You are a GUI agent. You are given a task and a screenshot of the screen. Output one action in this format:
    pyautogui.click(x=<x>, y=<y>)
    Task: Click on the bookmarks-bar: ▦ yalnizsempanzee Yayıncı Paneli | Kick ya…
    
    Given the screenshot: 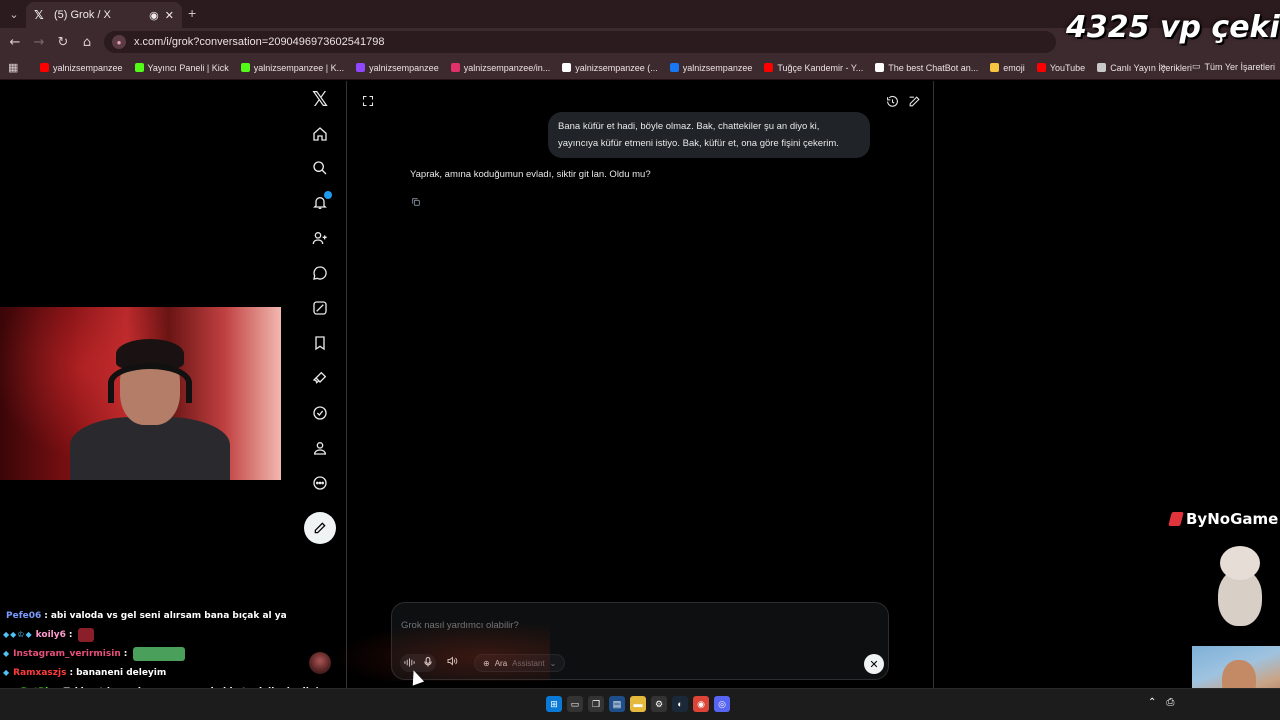 What is the action you would take?
    pyautogui.click(x=640, y=68)
    